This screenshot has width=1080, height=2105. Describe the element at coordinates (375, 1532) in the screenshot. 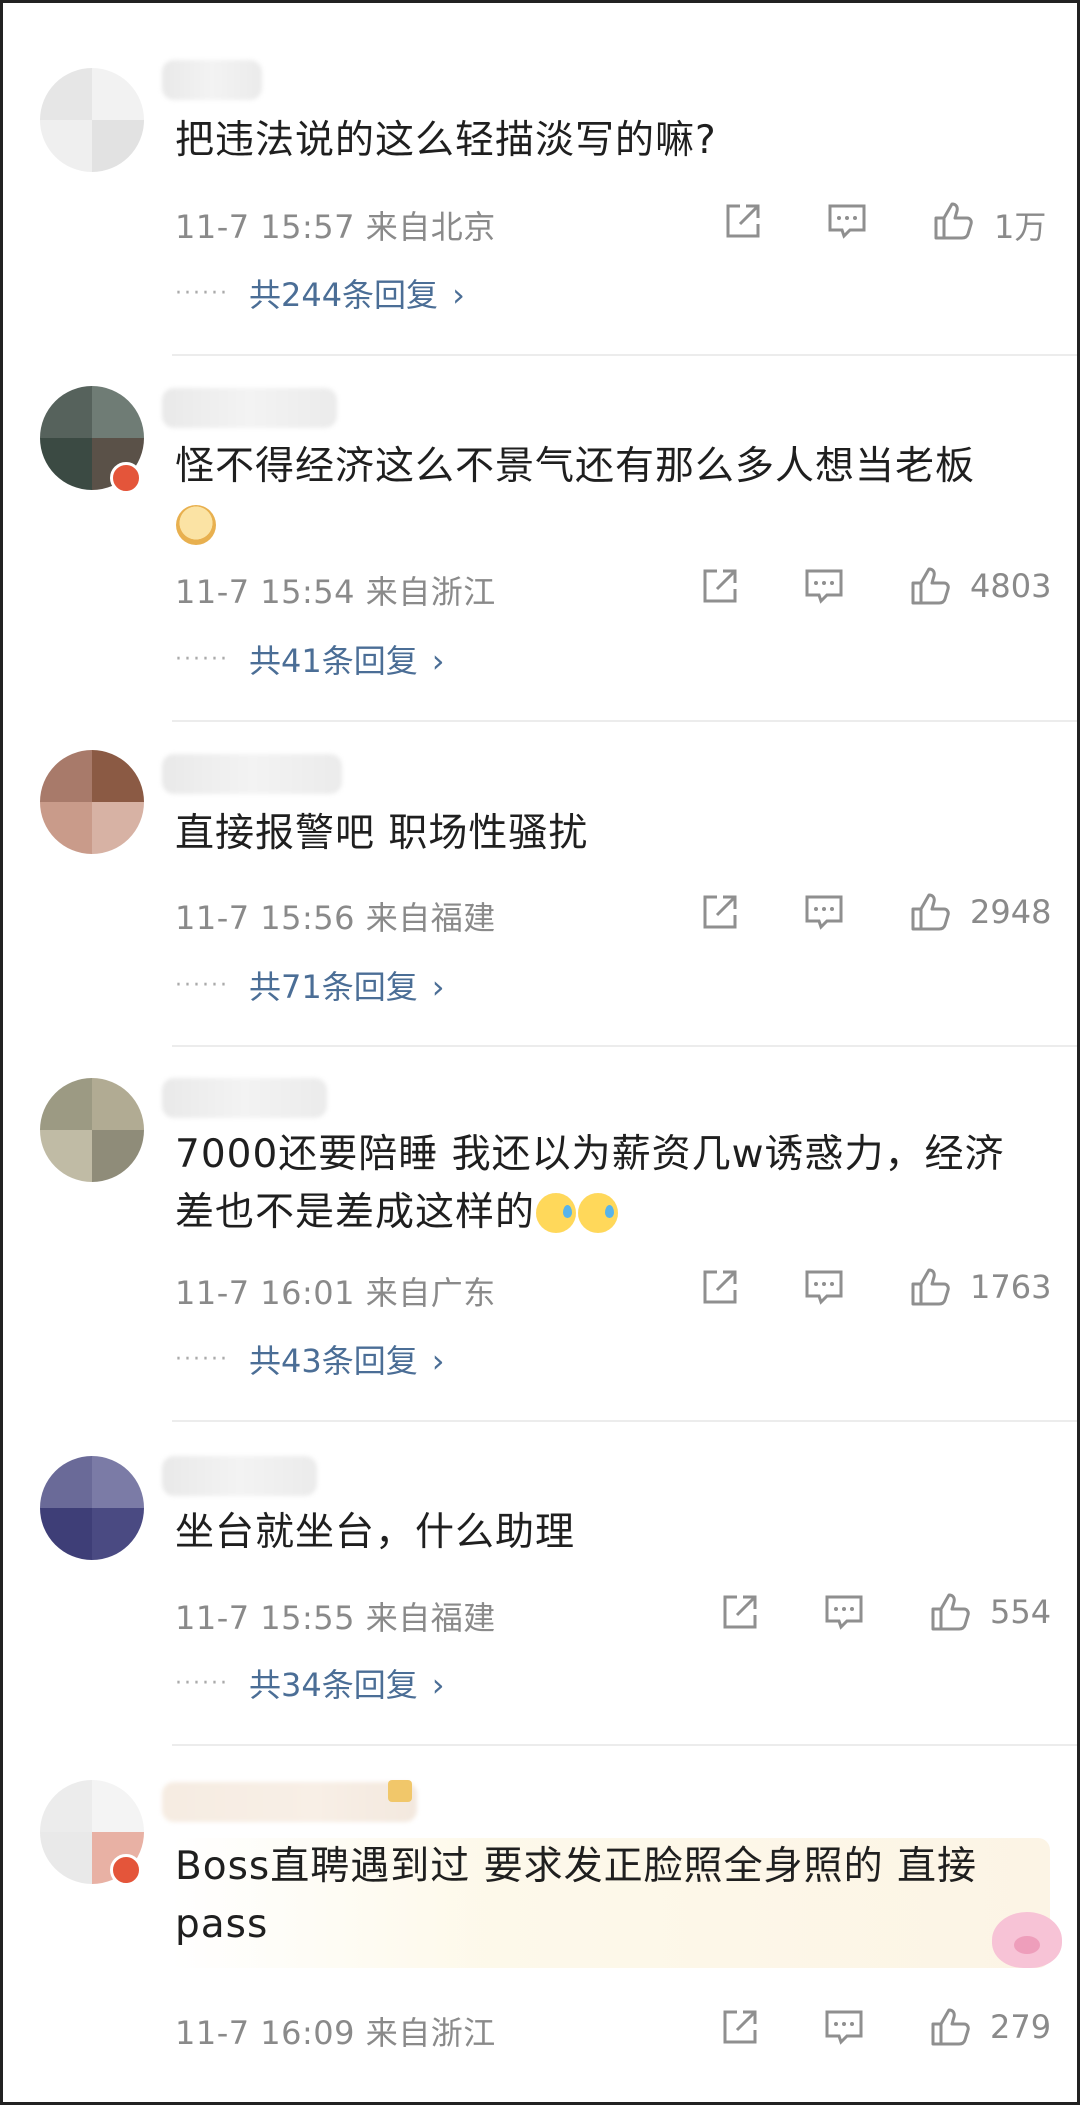

I see `comment-text: 坐台就坐台，什么助理` at that location.